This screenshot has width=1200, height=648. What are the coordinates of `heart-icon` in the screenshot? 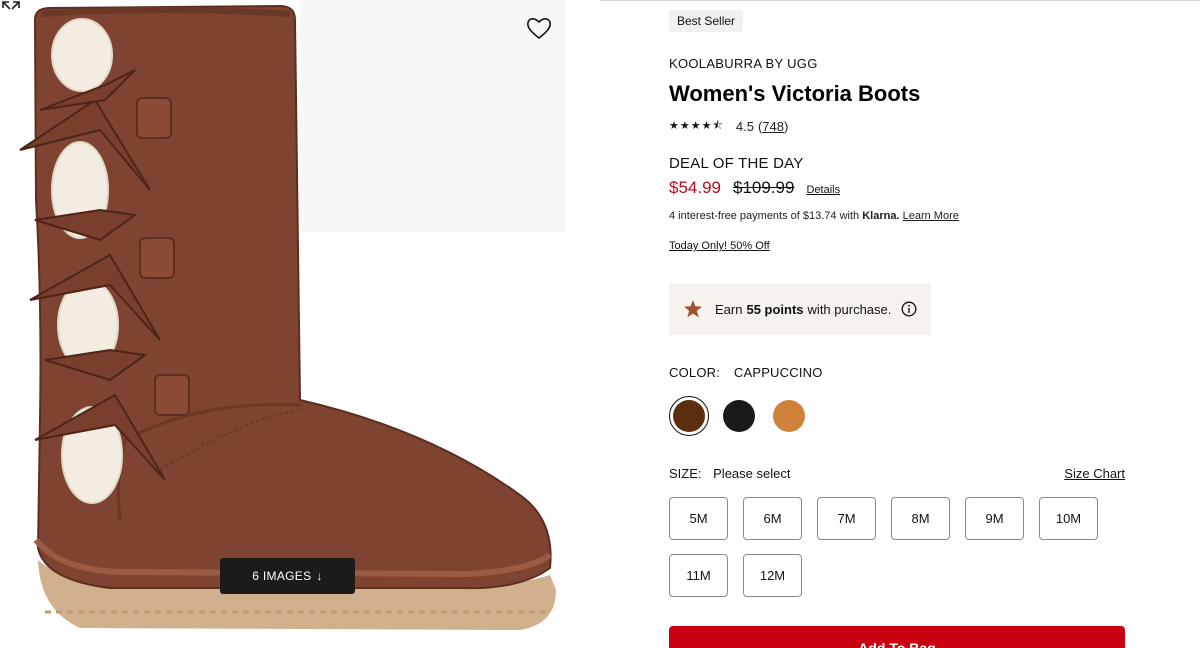 It's located at (539, 29).